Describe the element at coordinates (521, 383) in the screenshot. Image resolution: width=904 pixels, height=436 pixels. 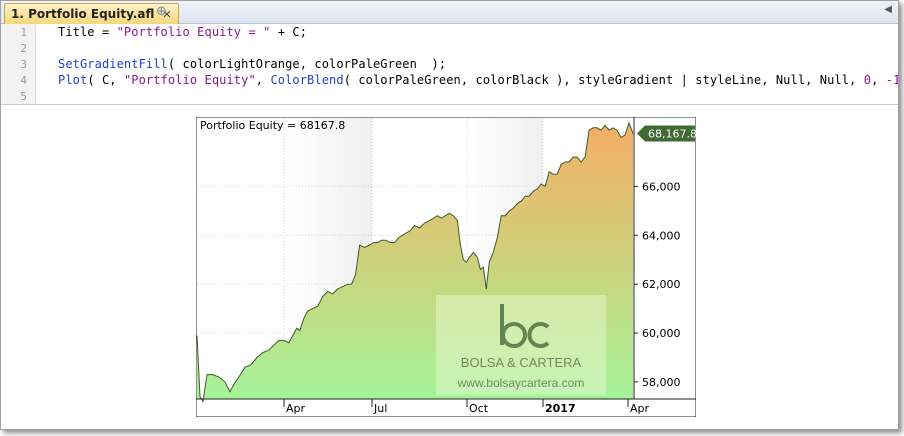
I see `watermark-url: www.bolsaycartera.com` at that location.